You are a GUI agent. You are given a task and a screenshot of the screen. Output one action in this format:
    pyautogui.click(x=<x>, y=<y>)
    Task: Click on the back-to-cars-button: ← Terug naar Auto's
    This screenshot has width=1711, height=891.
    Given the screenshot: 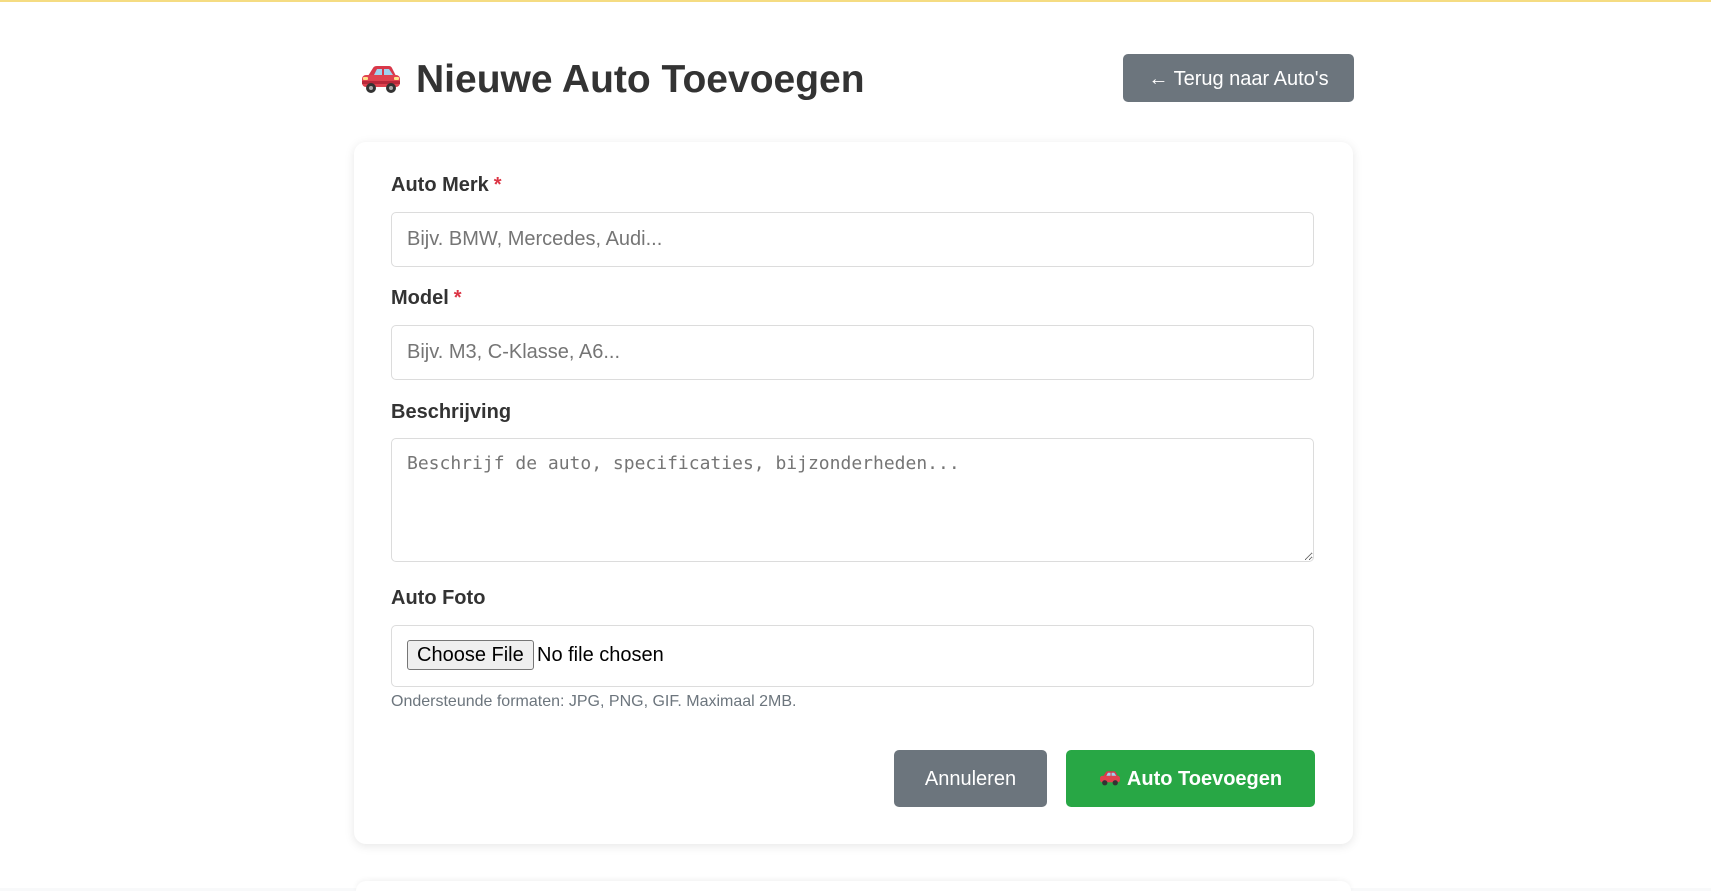 What is the action you would take?
    pyautogui.click(x=1238, y=78)
    